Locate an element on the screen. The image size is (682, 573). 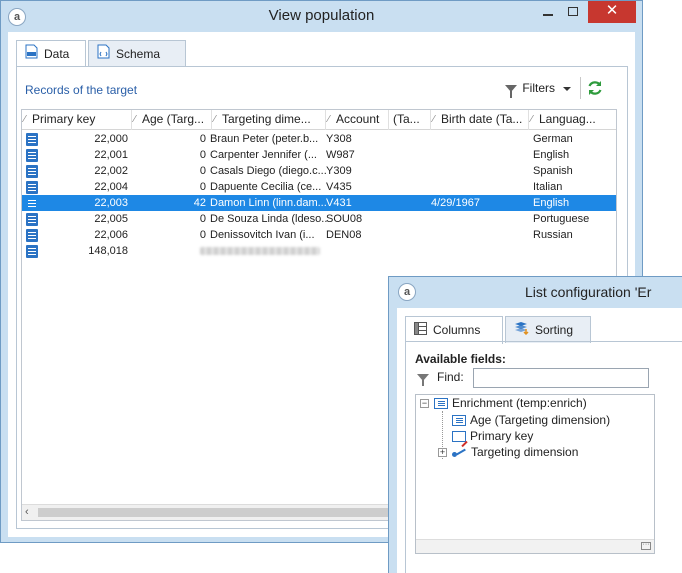
cell-key: 22,006 is located at coordinates (111, 235).